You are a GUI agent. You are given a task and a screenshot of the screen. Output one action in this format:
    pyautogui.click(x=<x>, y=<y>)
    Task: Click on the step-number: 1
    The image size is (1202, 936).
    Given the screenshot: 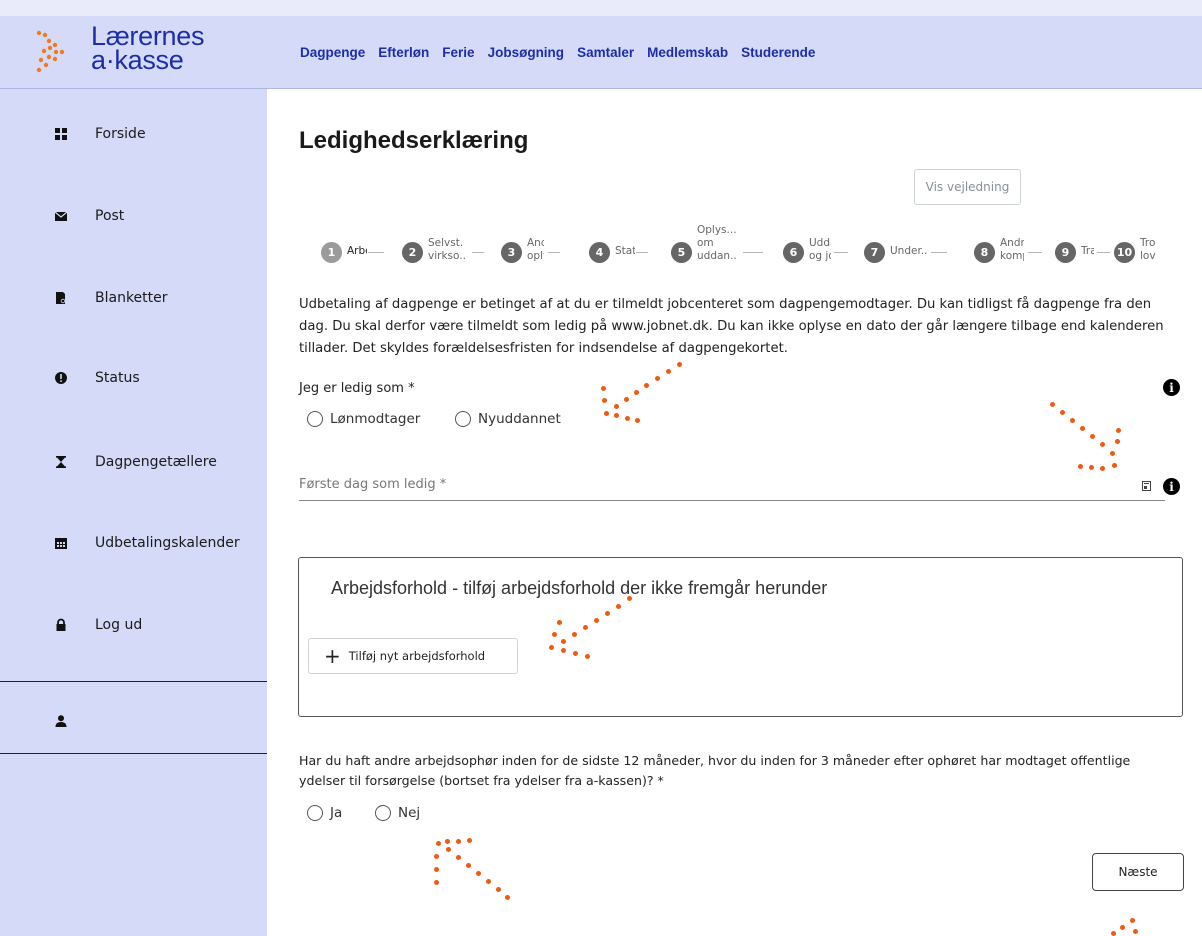 What is the action you would take?
    pyautogui.click(x=331, y=252)
    